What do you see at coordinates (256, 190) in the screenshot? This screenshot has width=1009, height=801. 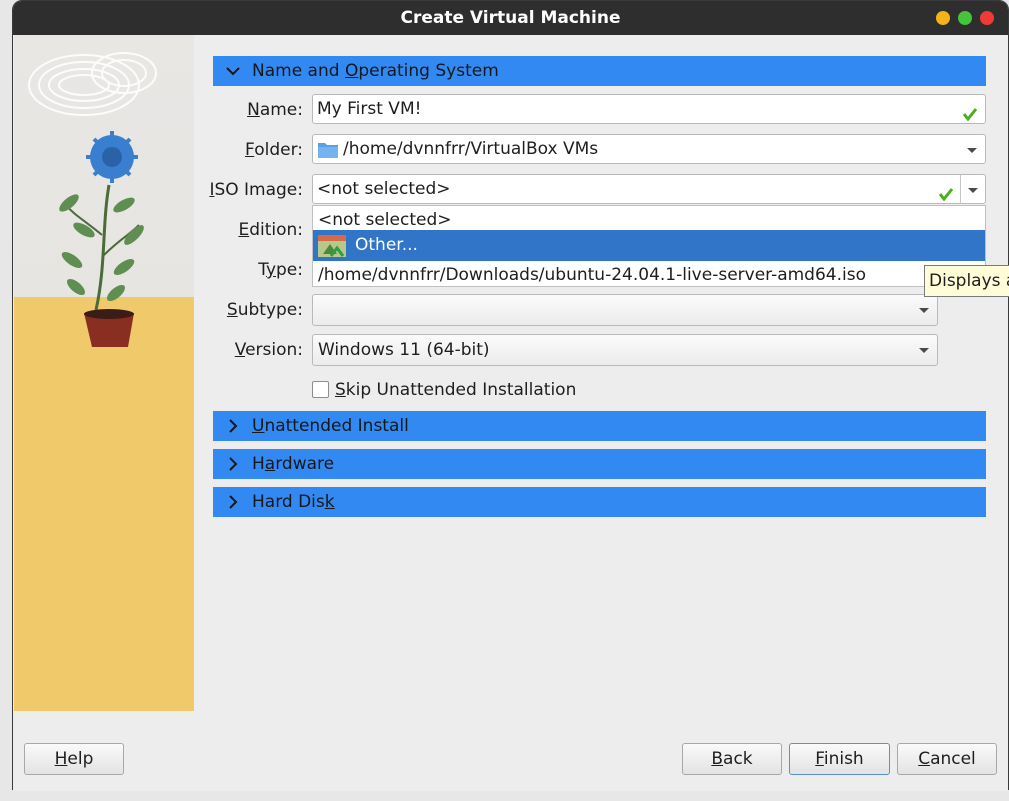 I see `iso-image-label: ISO Image:` at bounding box center [256, 190].